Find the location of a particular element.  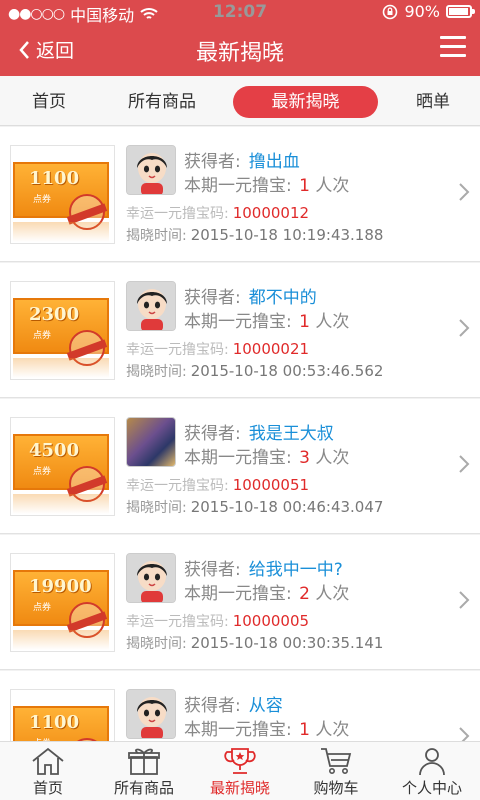

battery-percent: 90% is located at coordinates (422, 11).